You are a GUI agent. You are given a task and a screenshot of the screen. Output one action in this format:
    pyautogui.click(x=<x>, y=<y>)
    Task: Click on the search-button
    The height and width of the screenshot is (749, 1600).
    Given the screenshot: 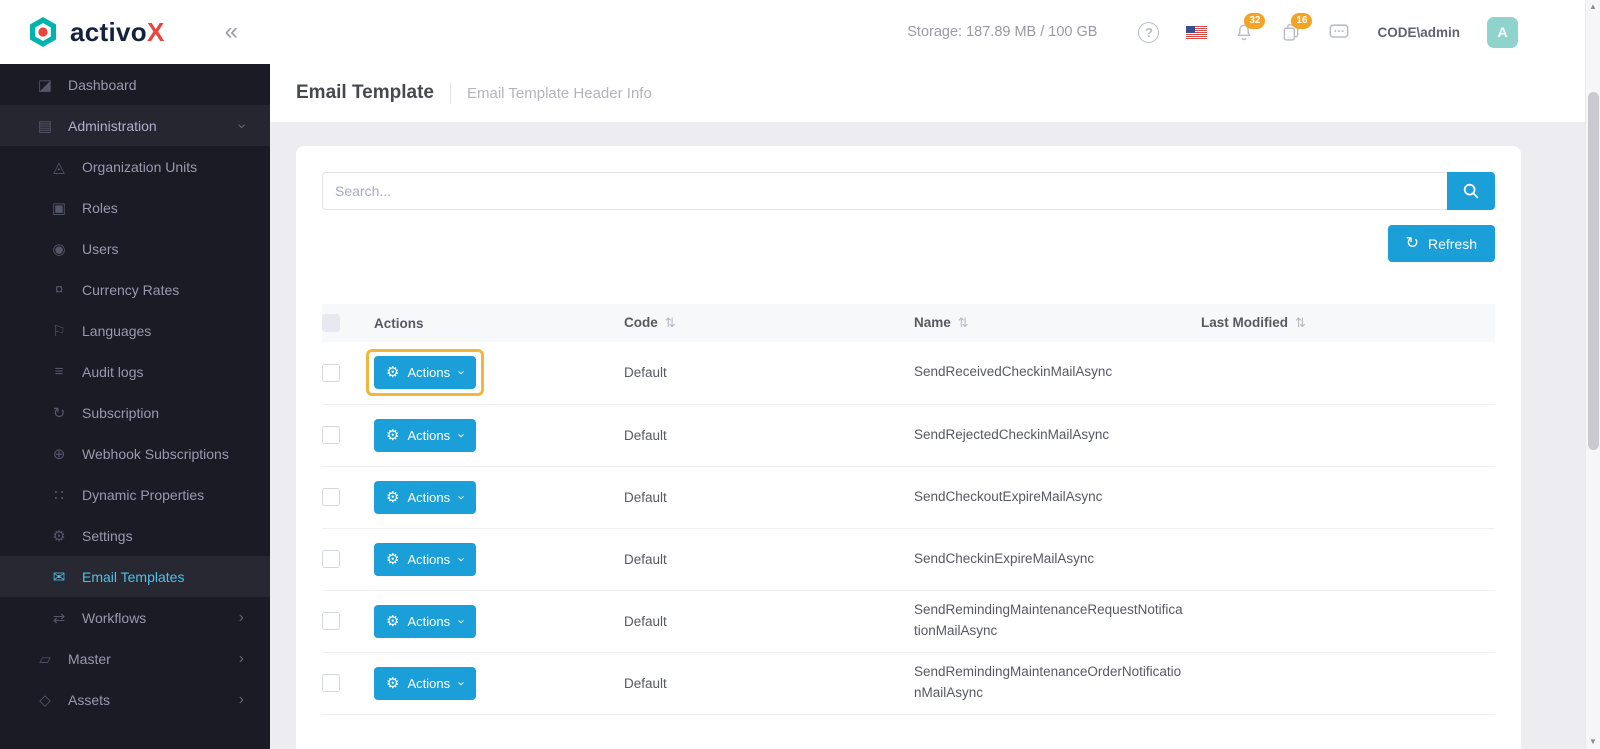 What is the action you would take?
    pyautogui.click(x=1471, y=191)
    